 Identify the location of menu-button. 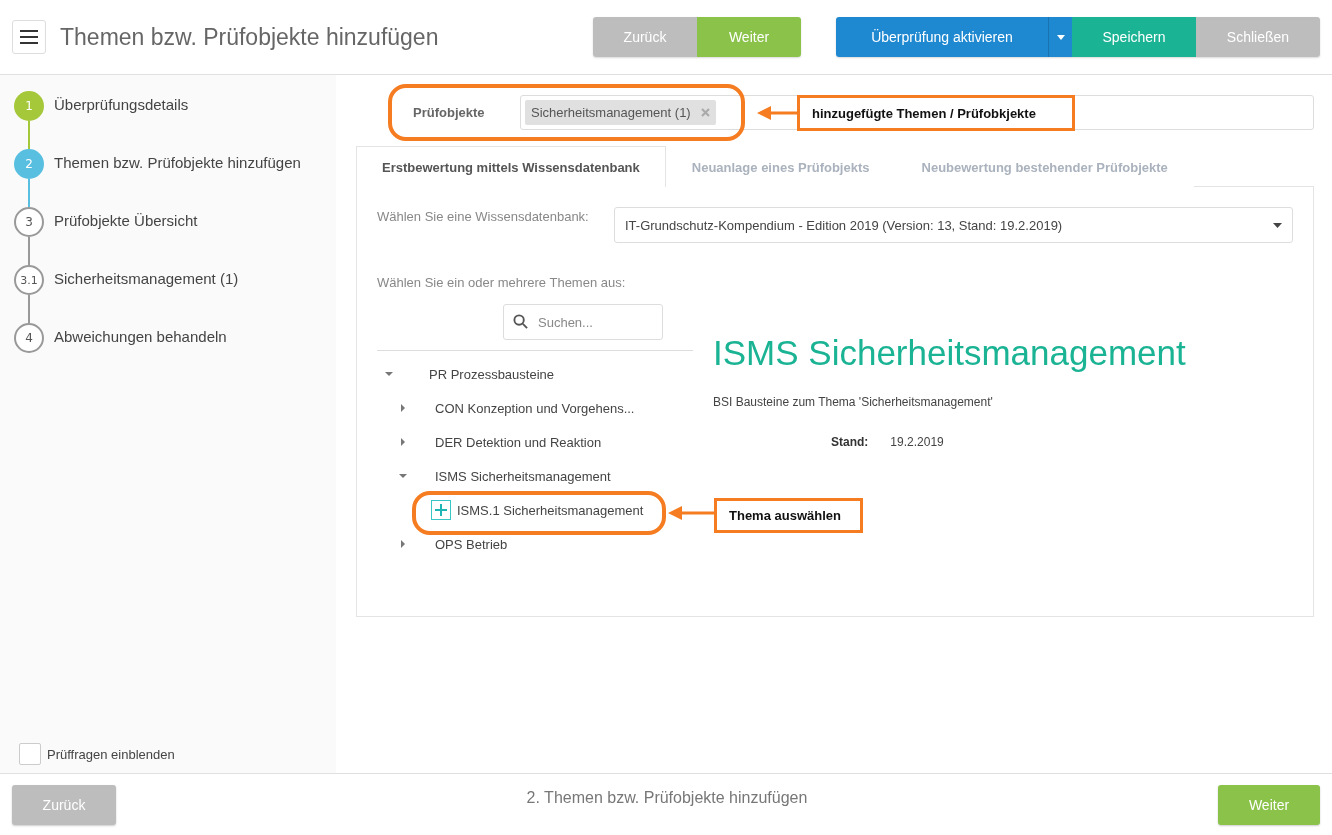
(29, 37).